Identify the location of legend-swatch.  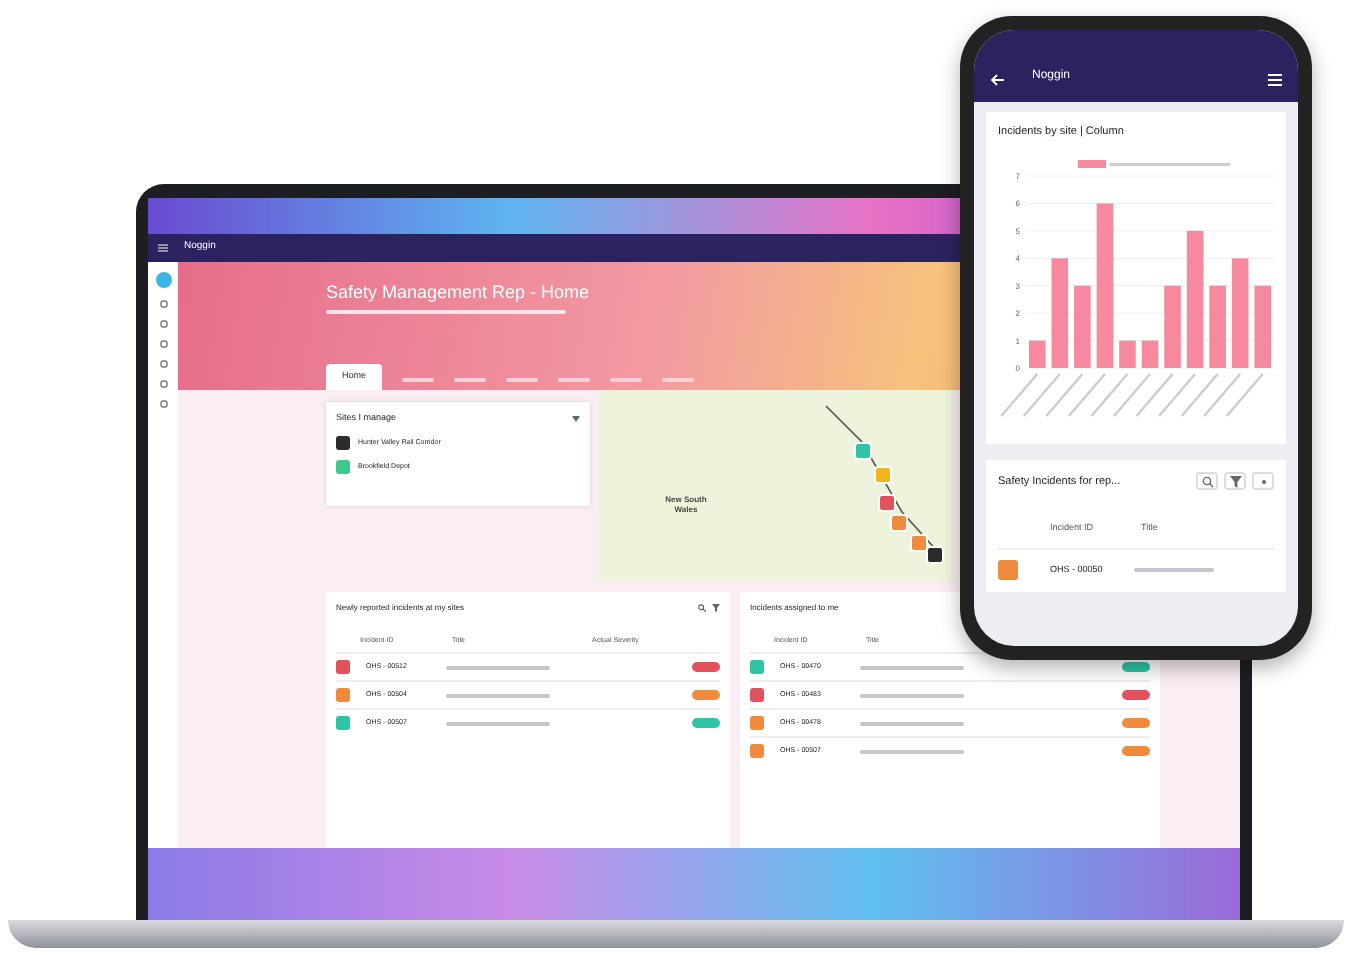
(1092, 164).